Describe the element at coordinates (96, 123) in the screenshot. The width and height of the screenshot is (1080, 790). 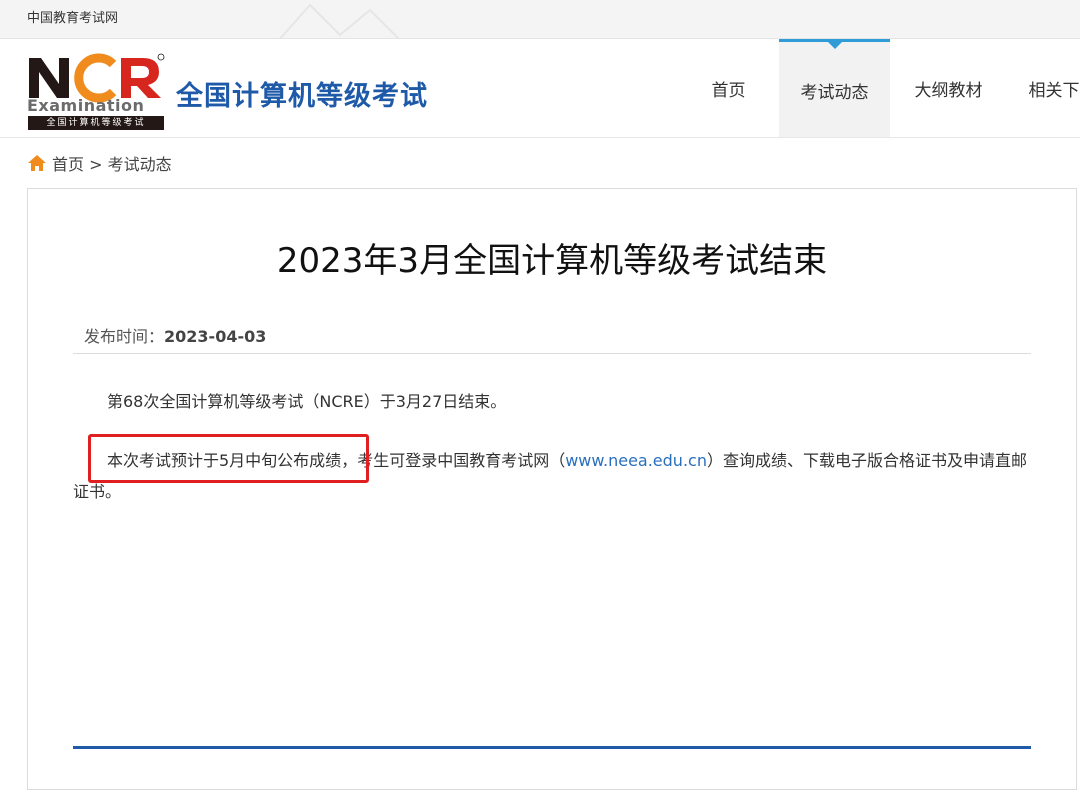
I see `logo-subtitle: 全国计算机等级考试` at that location.